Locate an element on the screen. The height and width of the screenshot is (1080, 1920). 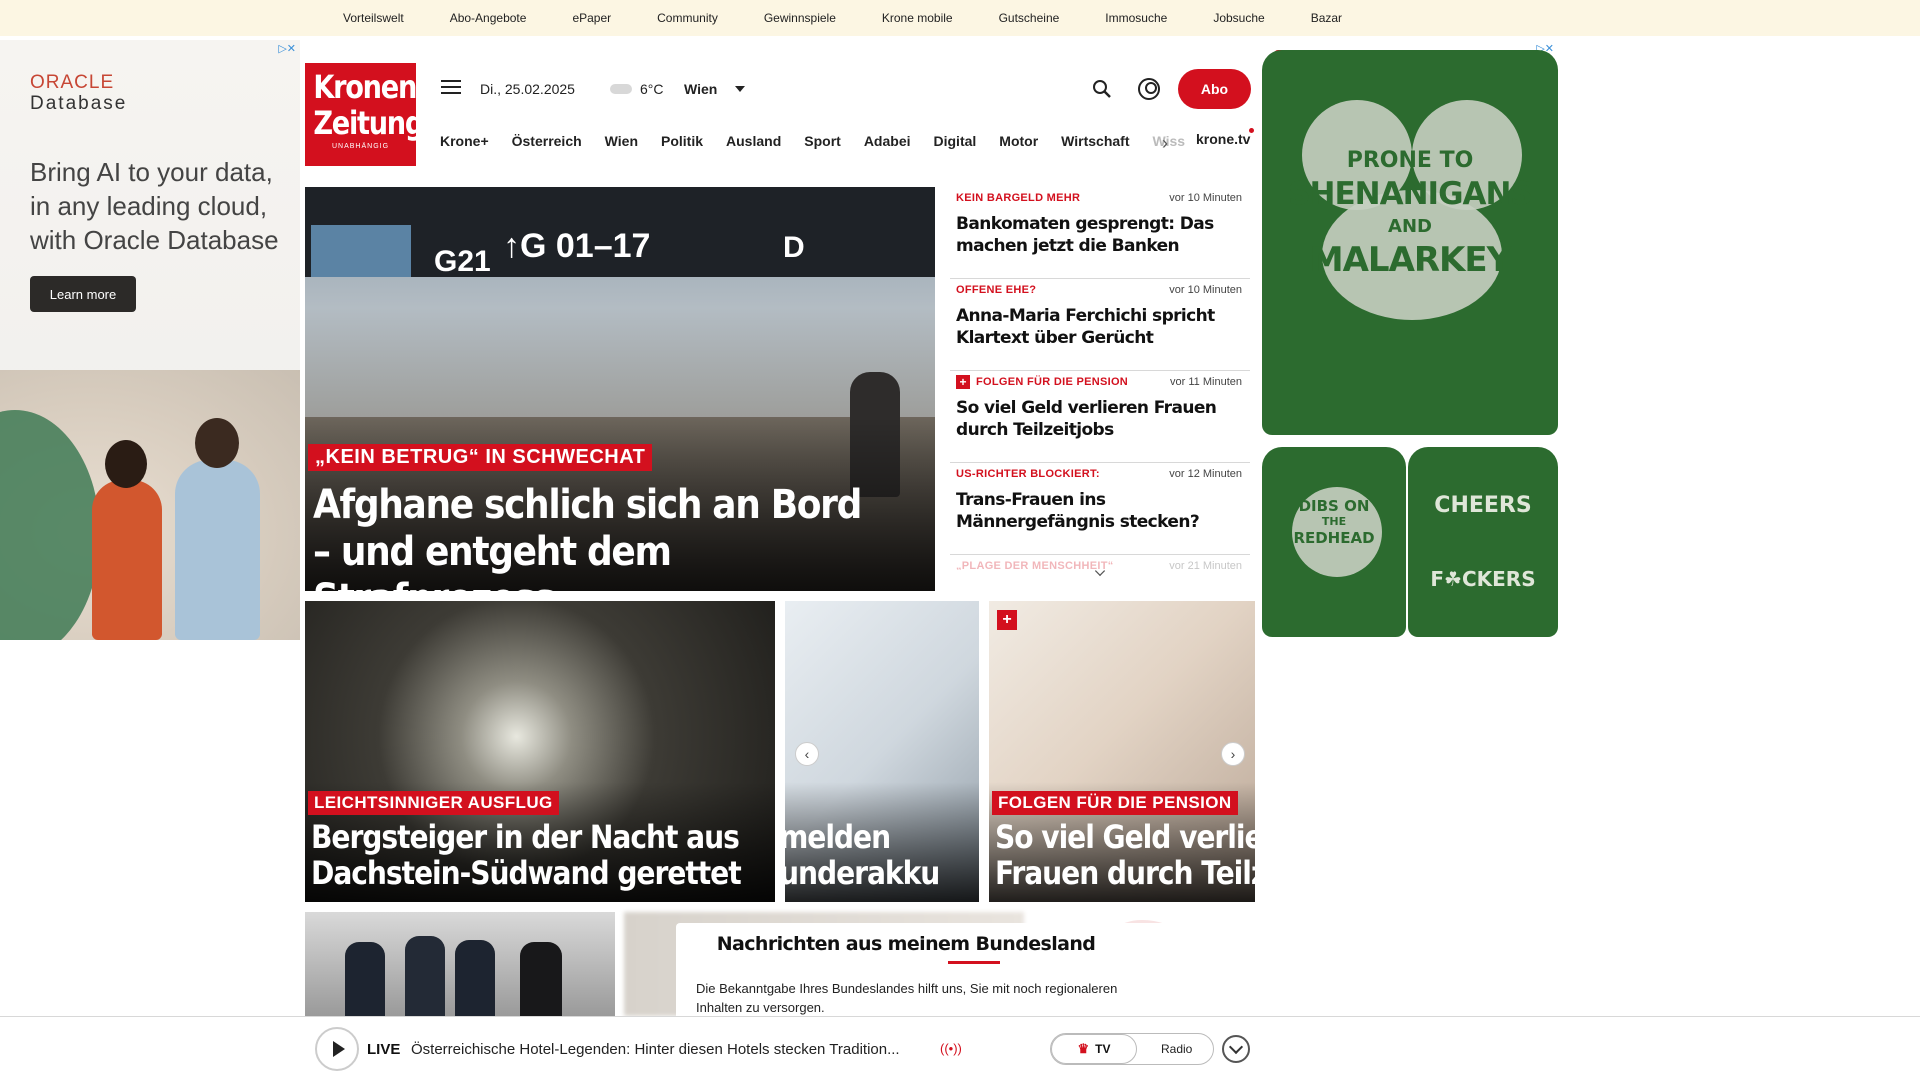
shirt-text: THE is located at coordinates (1334, 521).